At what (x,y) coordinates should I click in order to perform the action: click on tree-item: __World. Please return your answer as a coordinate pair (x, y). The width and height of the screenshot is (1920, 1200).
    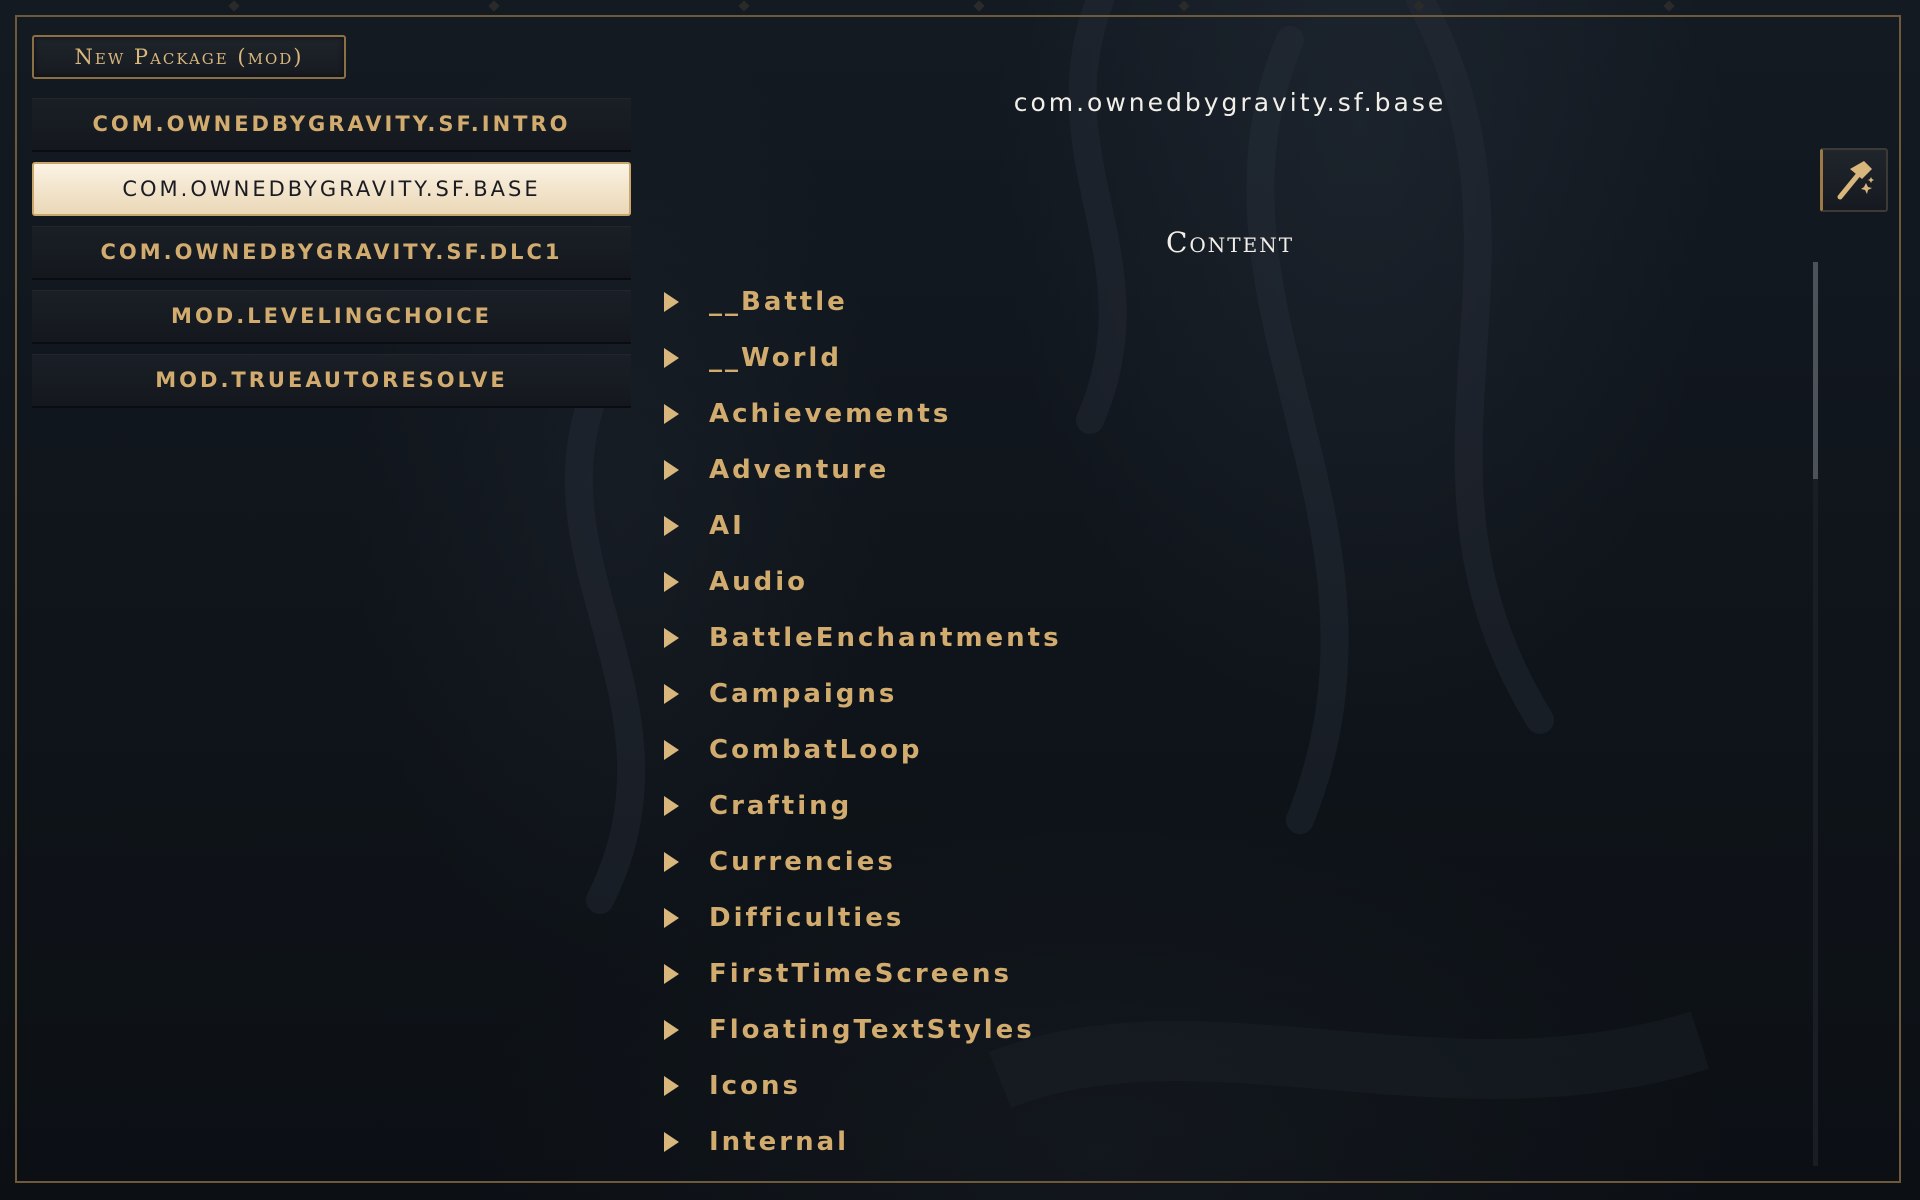
    Looking at the image, I should click on (1210, 358).